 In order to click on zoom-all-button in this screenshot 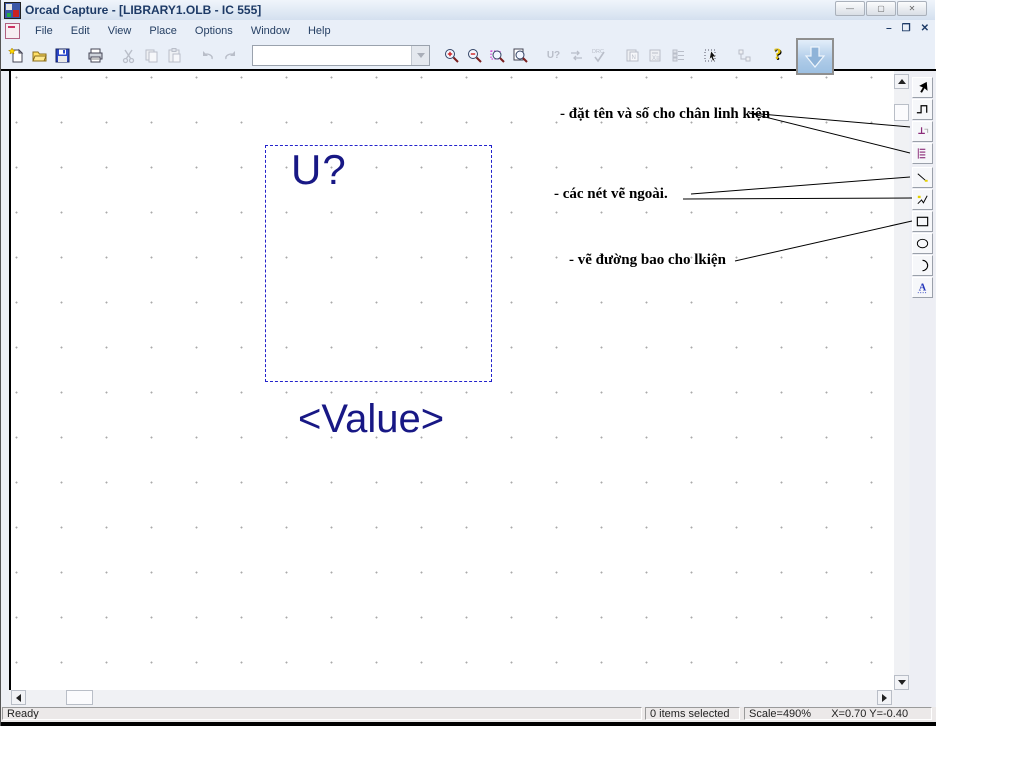, I will do `click(520, 55)`.